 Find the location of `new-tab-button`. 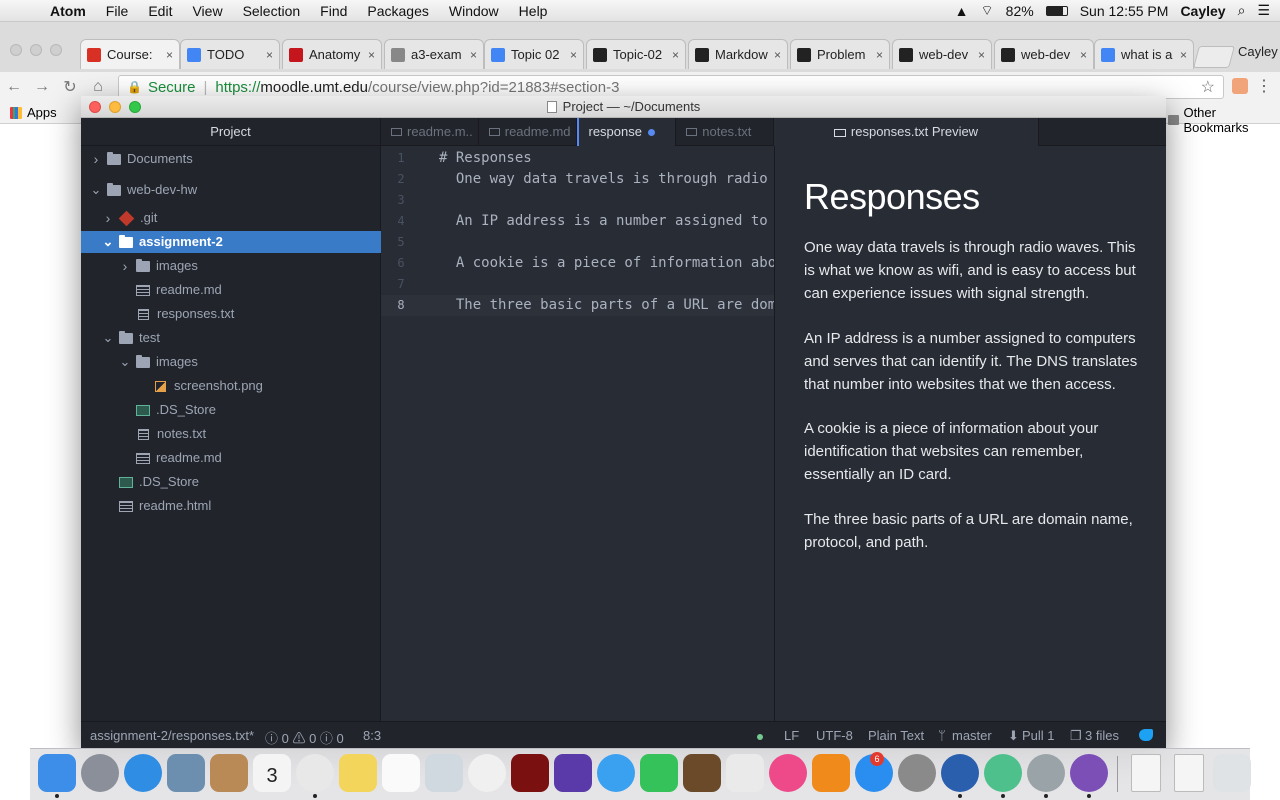

new-tab-button is located at coordinates (1214, 57).